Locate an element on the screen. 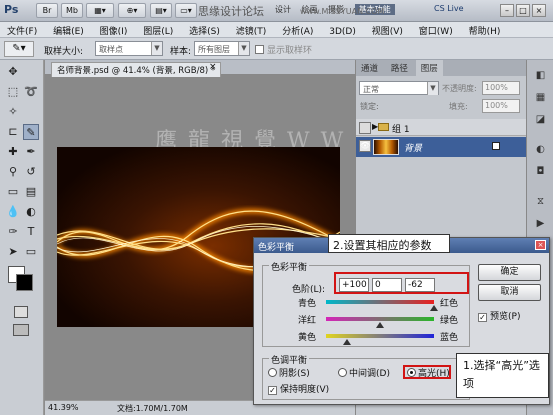  blur-tool-icon: 💧 is located at coordinates (13, 212).